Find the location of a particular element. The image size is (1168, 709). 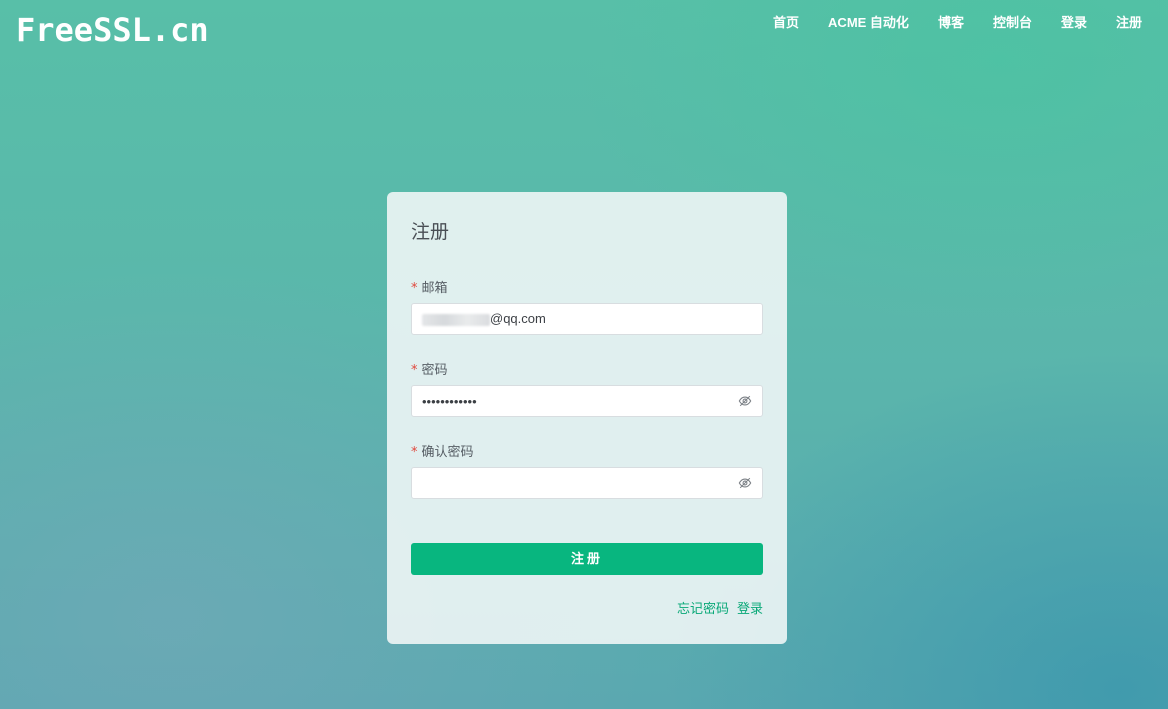

nav-blog: 博客 is located at coordinates (951, 23).